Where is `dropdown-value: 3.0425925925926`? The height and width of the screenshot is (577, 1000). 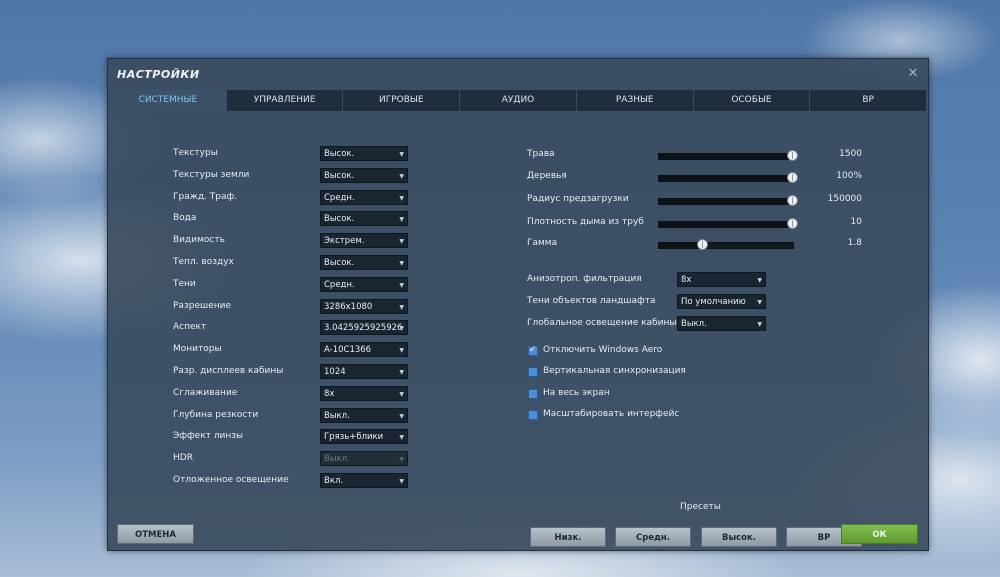
dropdown-value: 3.0425925925926 is located at coordinates (363, 328).